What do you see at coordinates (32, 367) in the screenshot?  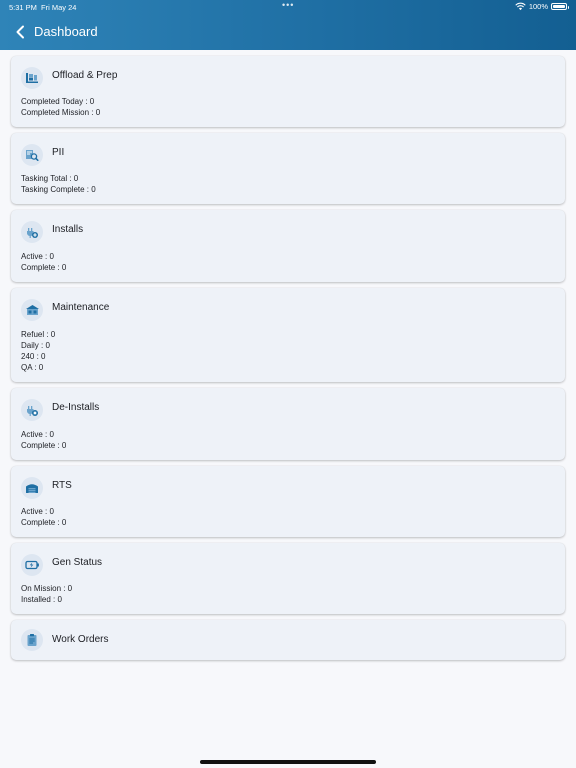 I see `stat-qa: QA : 0` at bounding box center [32, 367].